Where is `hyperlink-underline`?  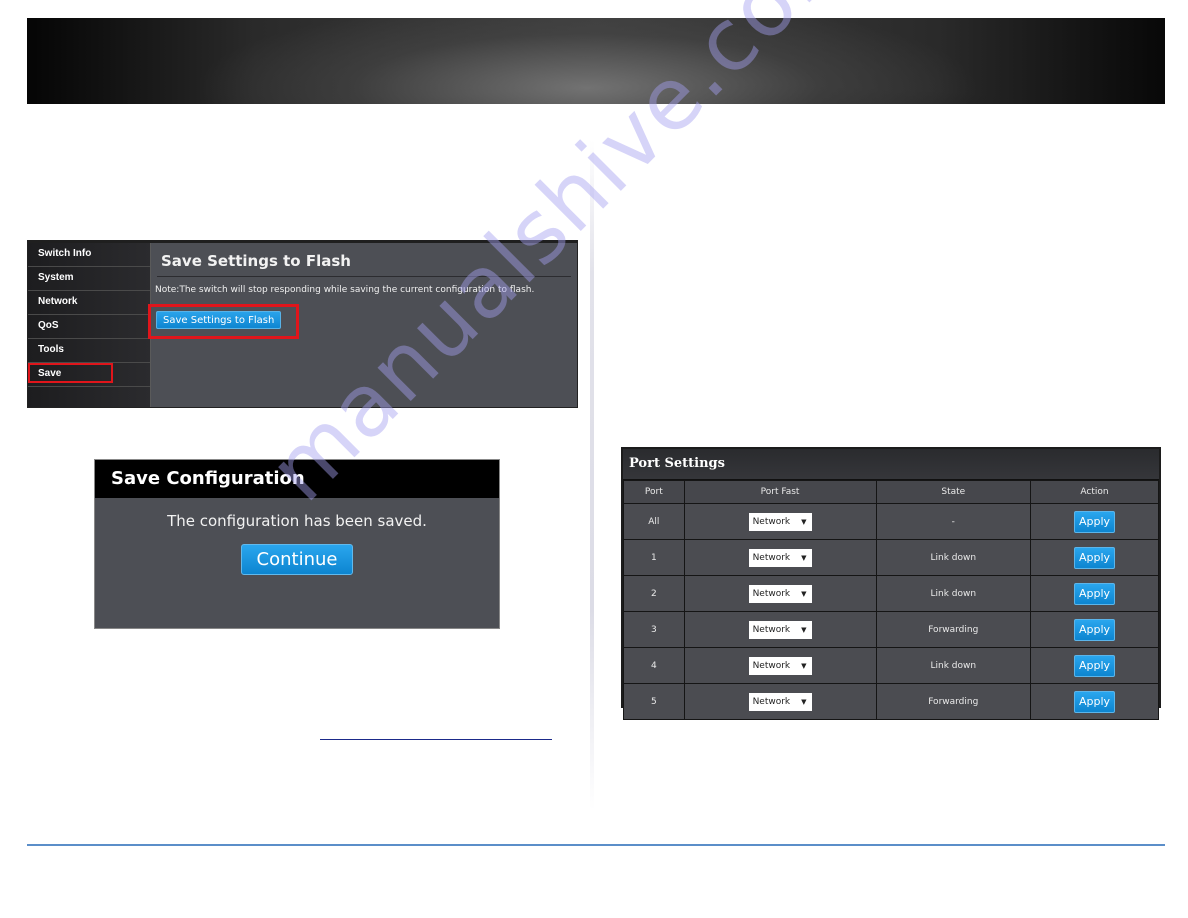
hyperlink-underline is located at coordinates (436, 739).